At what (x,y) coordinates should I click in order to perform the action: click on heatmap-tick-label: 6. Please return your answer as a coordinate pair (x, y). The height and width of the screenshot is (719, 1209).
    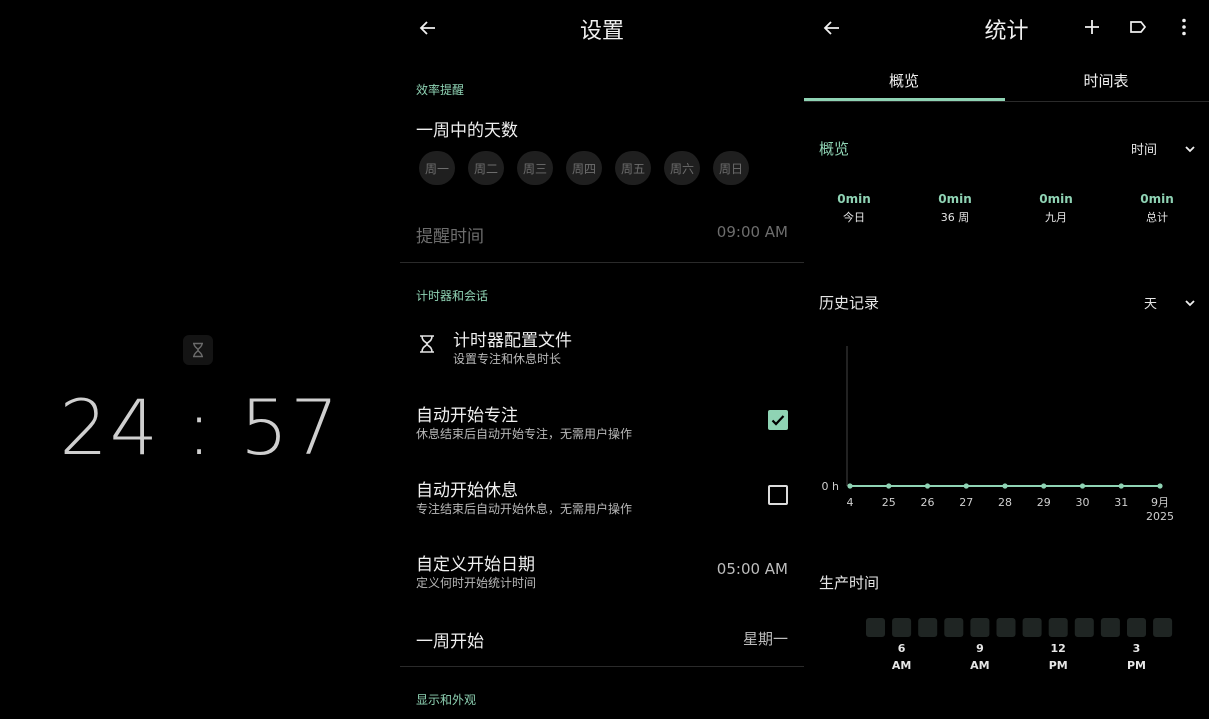
    Looking at the image, I should click on (902, 648).